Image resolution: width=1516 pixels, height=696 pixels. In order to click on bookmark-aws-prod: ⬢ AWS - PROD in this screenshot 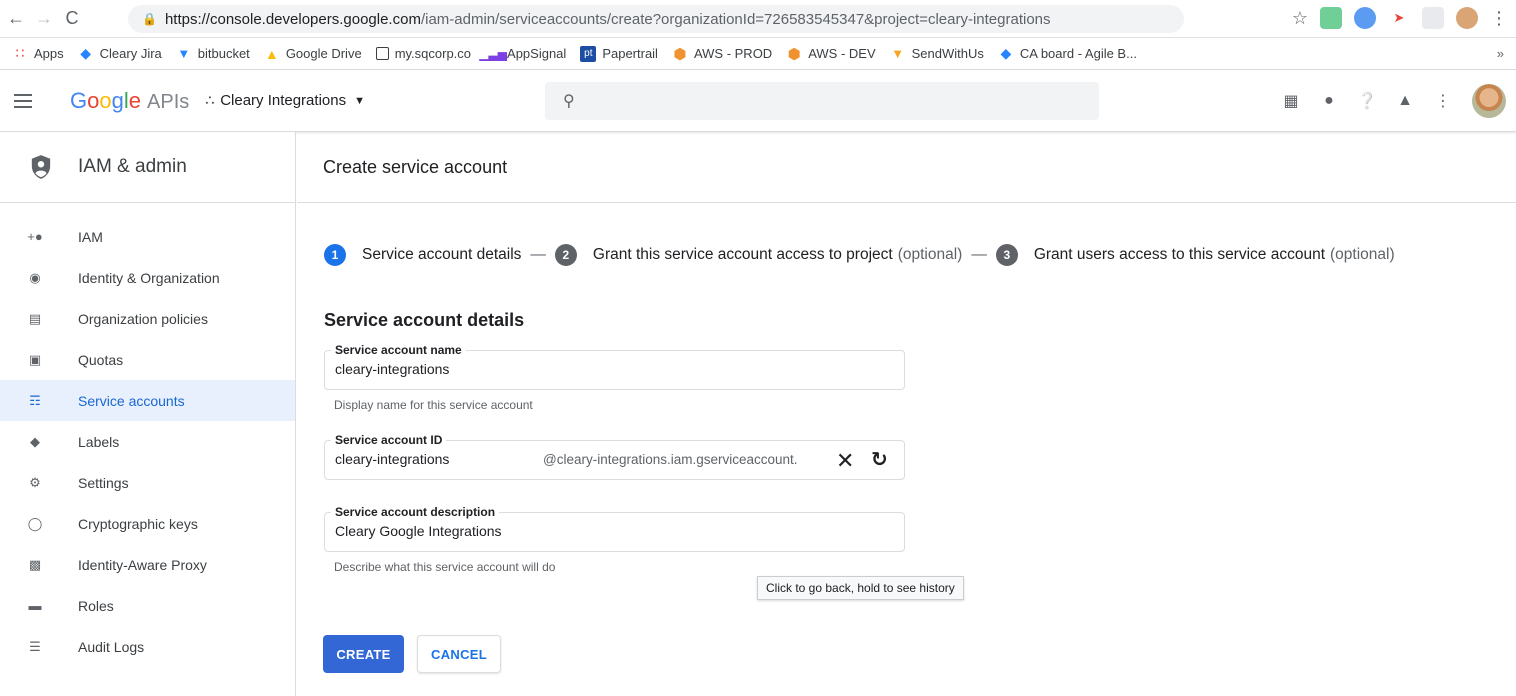, I will do `click(722, 54)`.